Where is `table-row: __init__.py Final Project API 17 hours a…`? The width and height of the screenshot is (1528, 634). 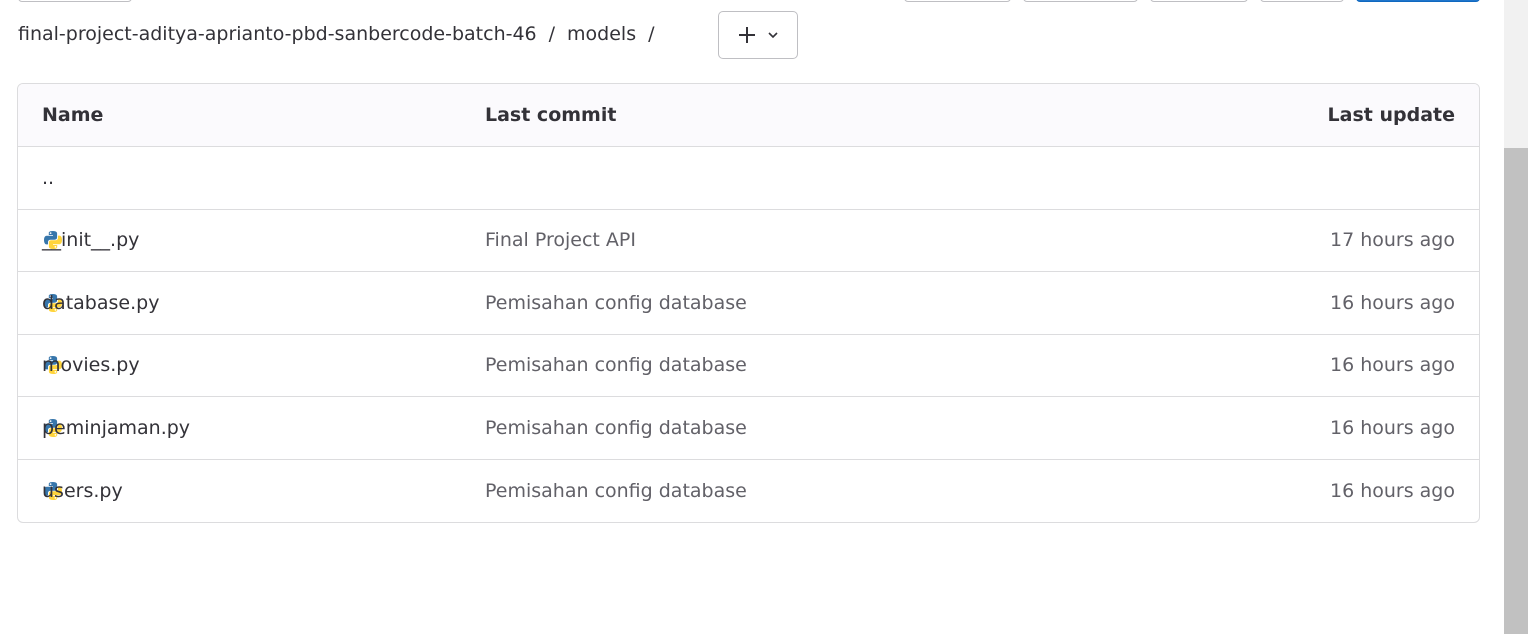 table-row: __init__.py Final Project API 17 hours a… is located at coordinates (748, 241).